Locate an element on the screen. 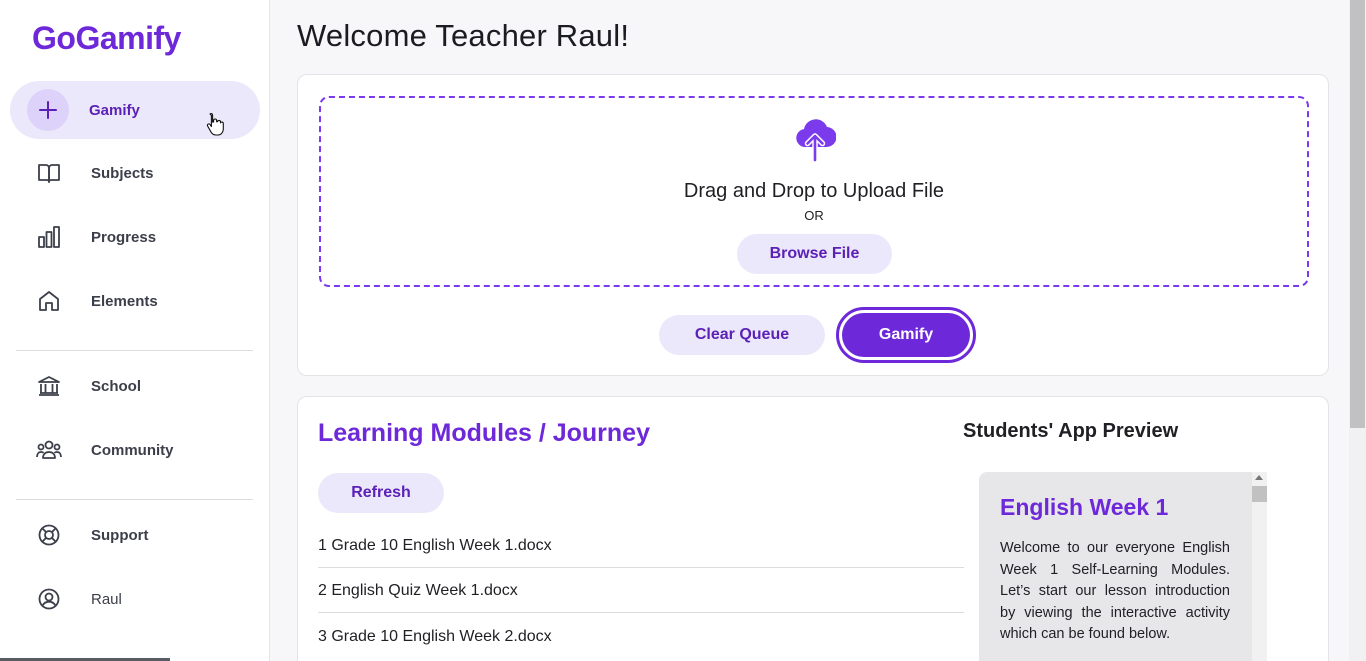 The width and height of the screenshot is (1366, 661). sidebar-item-label: Gamify is located at coordinates (114, 110).